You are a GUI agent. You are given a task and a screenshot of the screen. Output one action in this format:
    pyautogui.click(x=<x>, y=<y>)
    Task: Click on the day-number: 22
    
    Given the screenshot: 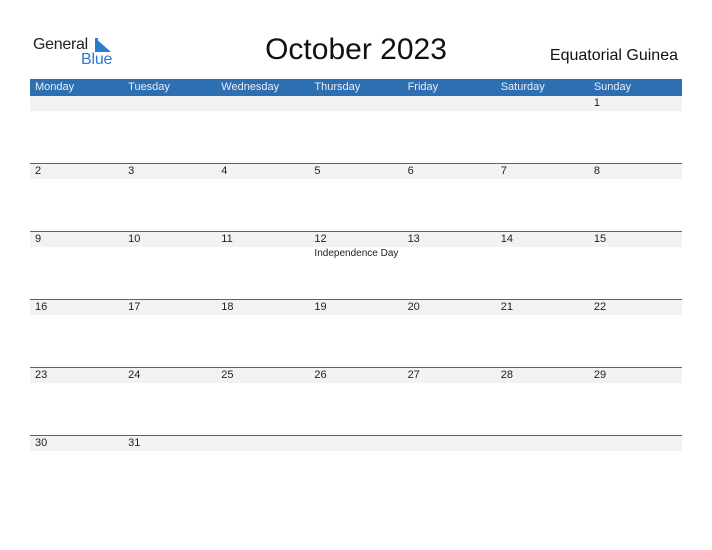 What is the action you would take?
    pyautogui.click(x=600, y=307)
    